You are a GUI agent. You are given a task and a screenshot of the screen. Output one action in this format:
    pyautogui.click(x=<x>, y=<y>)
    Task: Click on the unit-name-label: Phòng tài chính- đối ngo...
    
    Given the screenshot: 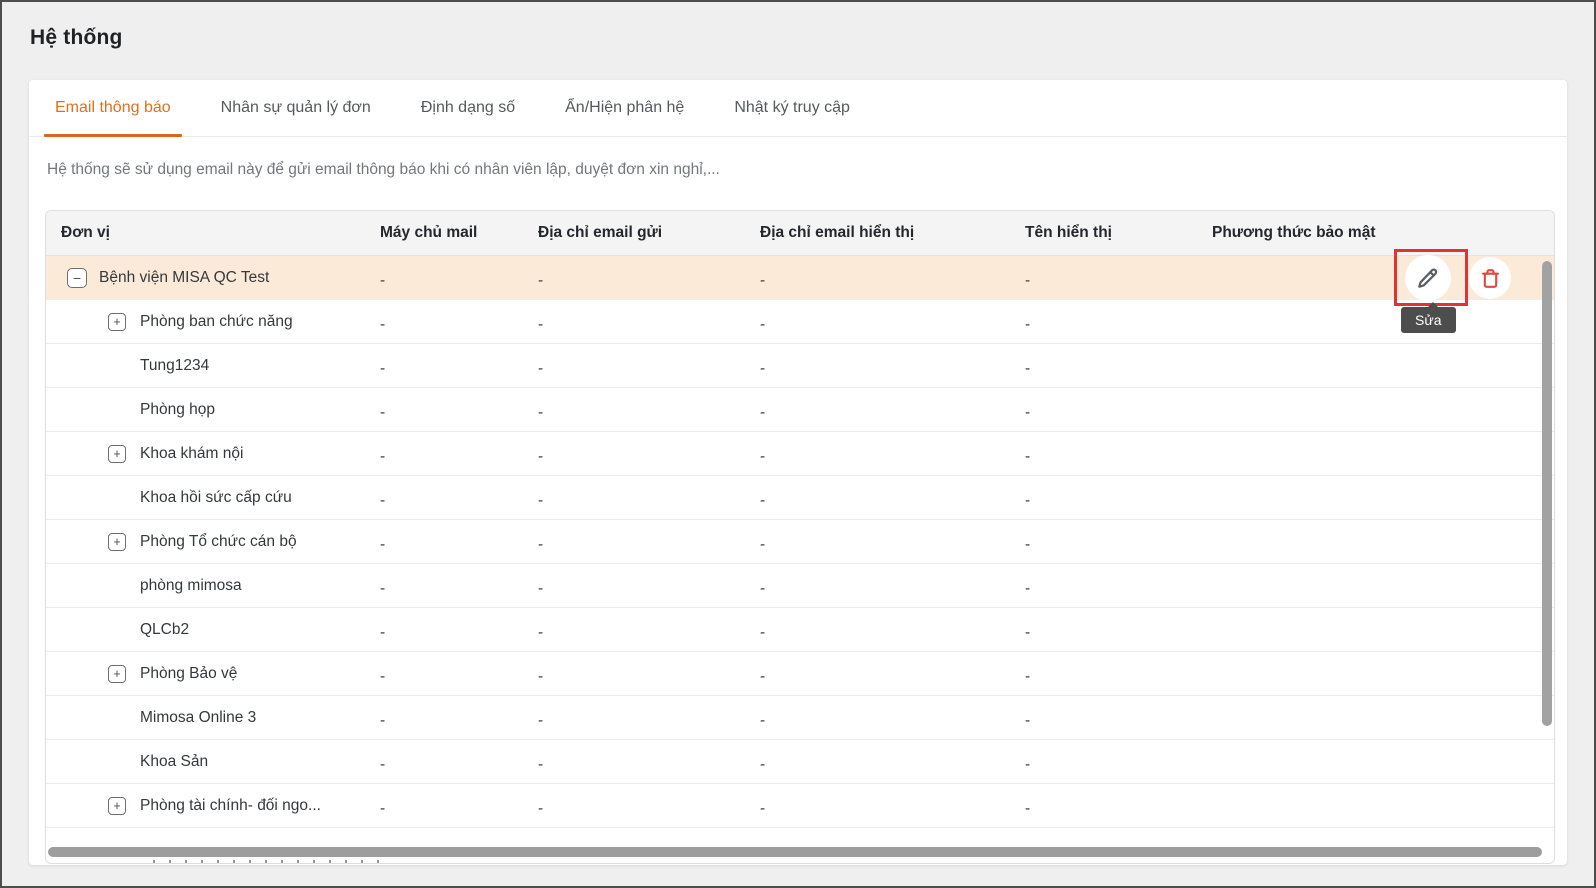 What is the action you would take?
    pyautogui.click(x=230, y=805)
    